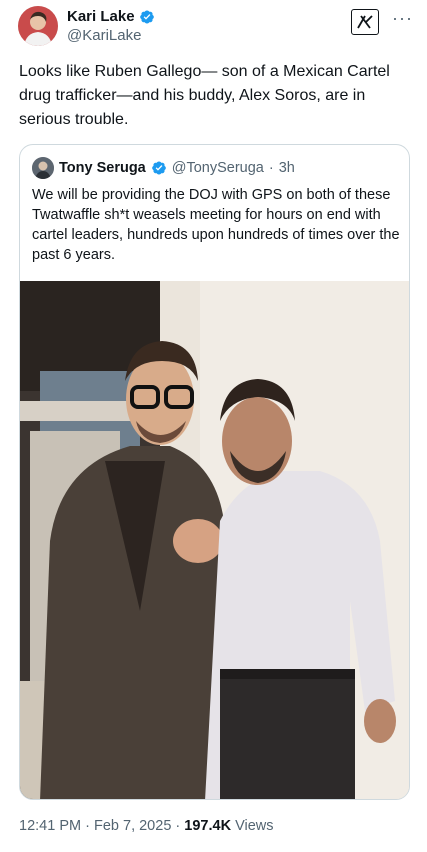  Describe the element at coordinates (111, 36) in the screenshot. I see `author-handle: @KariLake` at that location.